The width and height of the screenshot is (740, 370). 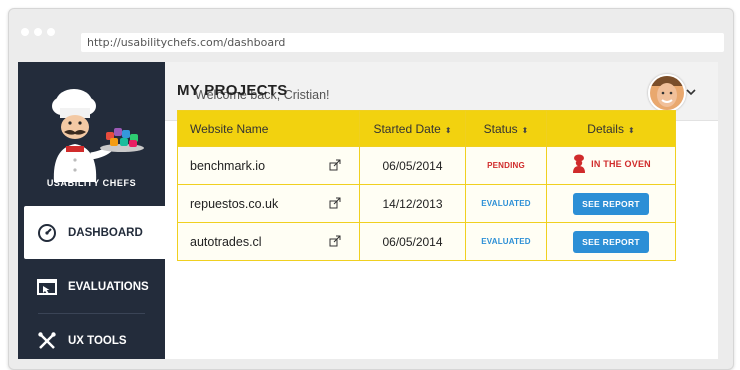 I want to click on sidebar-item-label: UX TOOLS, so click(x=97, y=340).